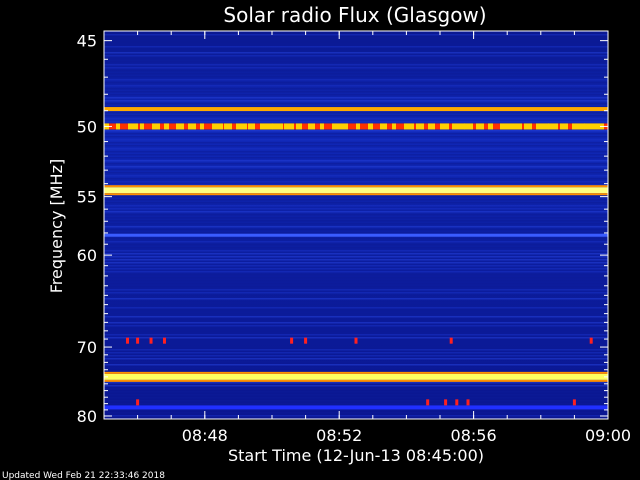 This screenshot has width=640, height=480. What do you see at coordinates (87, 41) in the screenshot?
I see `y-tick-label: 45` at bounding box center [87, 41].